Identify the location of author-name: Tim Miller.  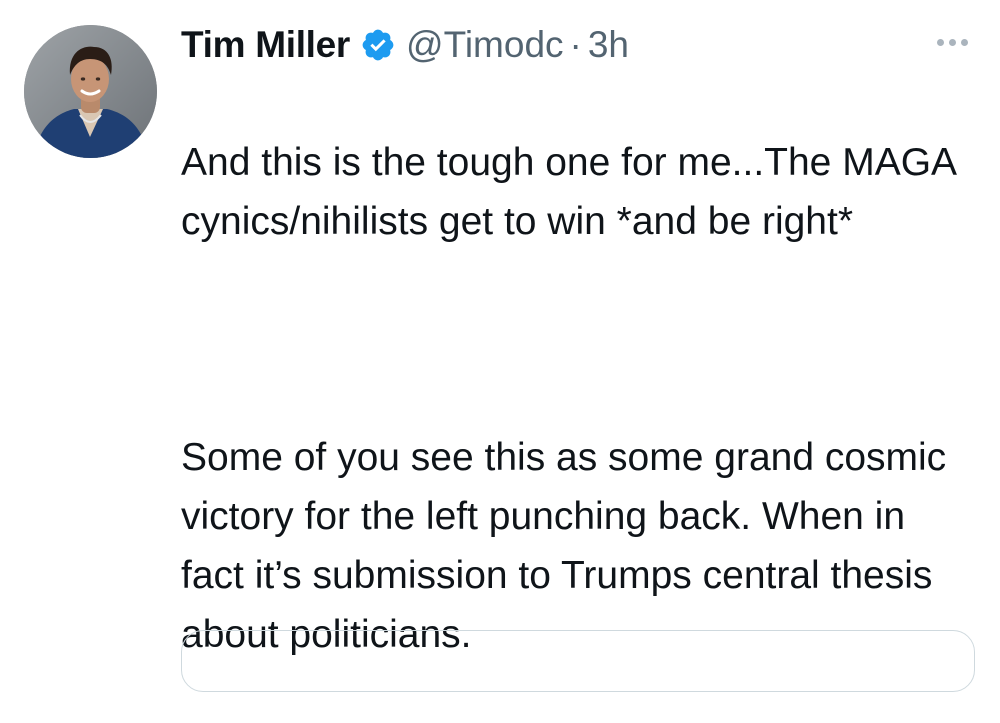
(265, 45).